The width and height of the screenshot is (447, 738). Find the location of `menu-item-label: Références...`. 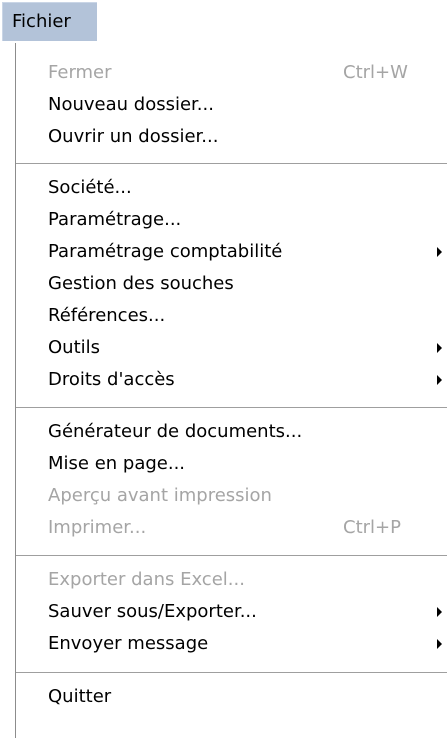

menu-item-label: Références... is located at coordinates (107, 315).